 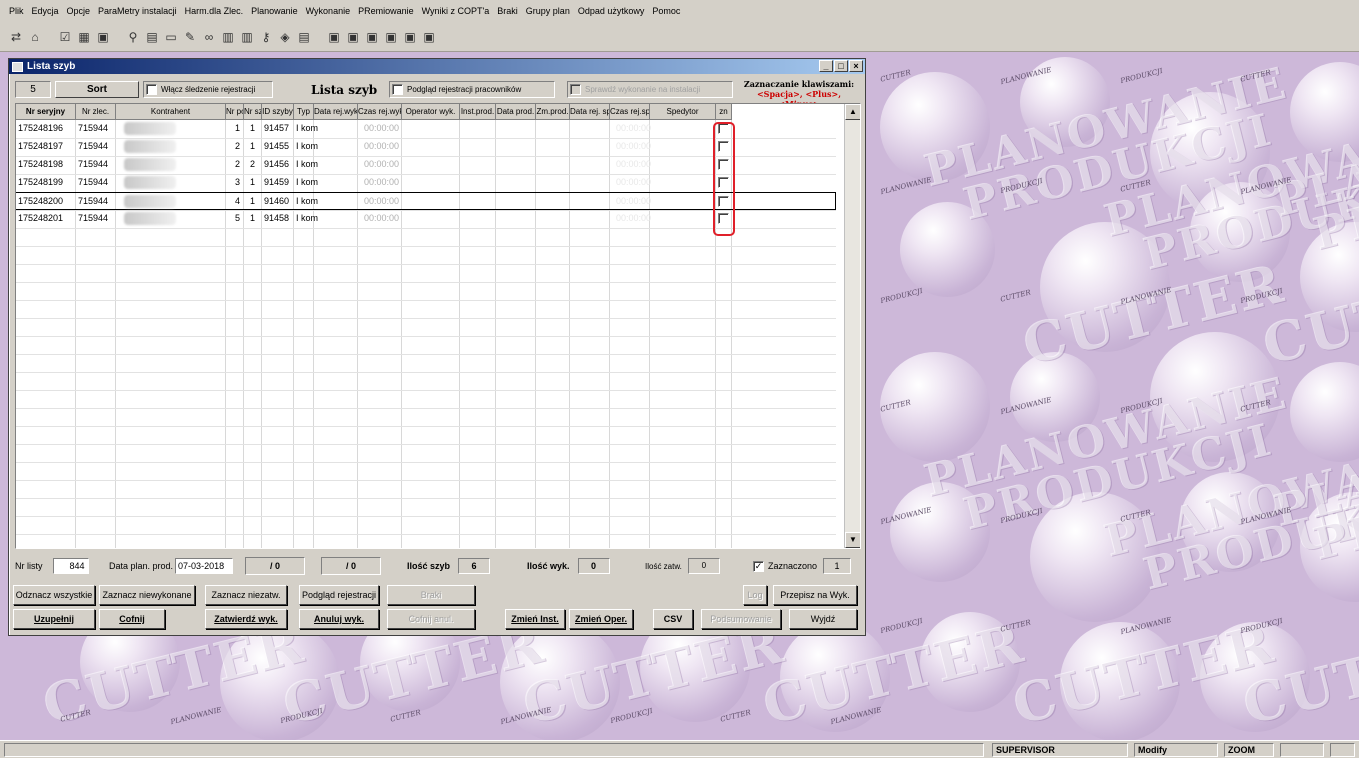 What do you see at coordinates (601, 619) in the screenshot?
I see `zmien-oper-button: Zmień Oper.` at bounding box center [601, 619].